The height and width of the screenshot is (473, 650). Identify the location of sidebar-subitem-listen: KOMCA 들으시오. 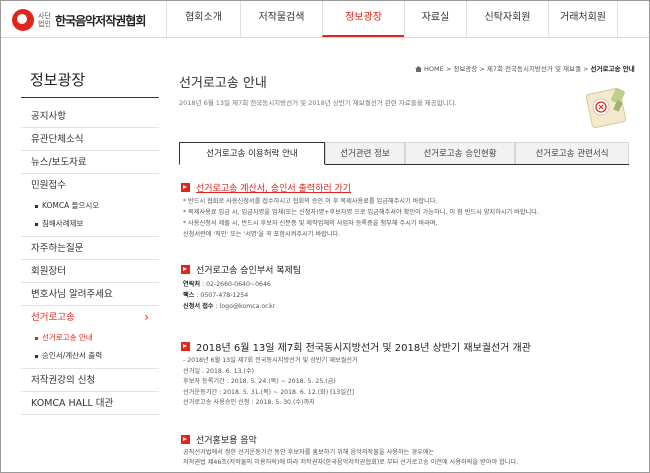
(90, 206).